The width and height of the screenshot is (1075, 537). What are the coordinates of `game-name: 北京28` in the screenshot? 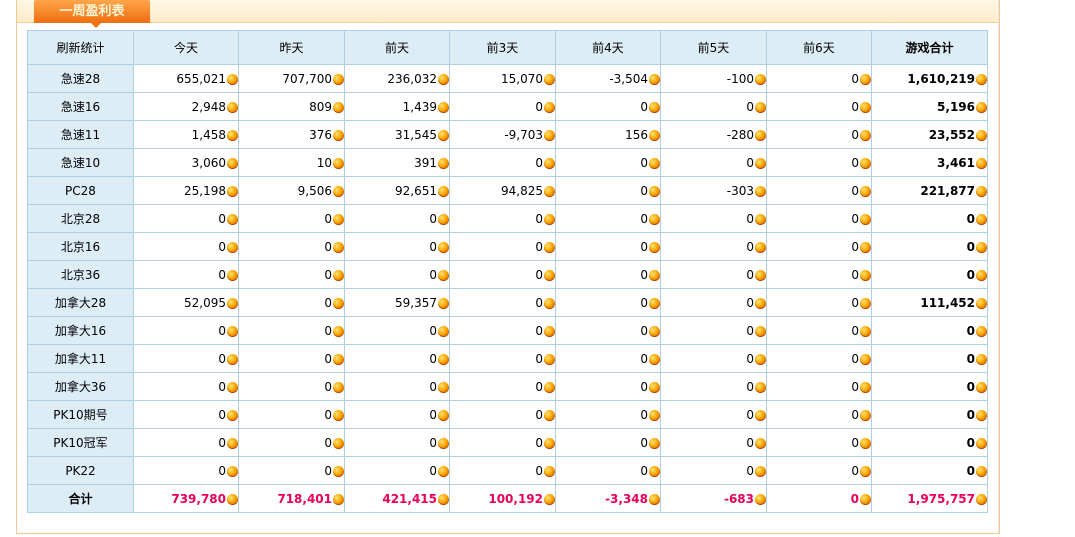 It's located at (80, 218).